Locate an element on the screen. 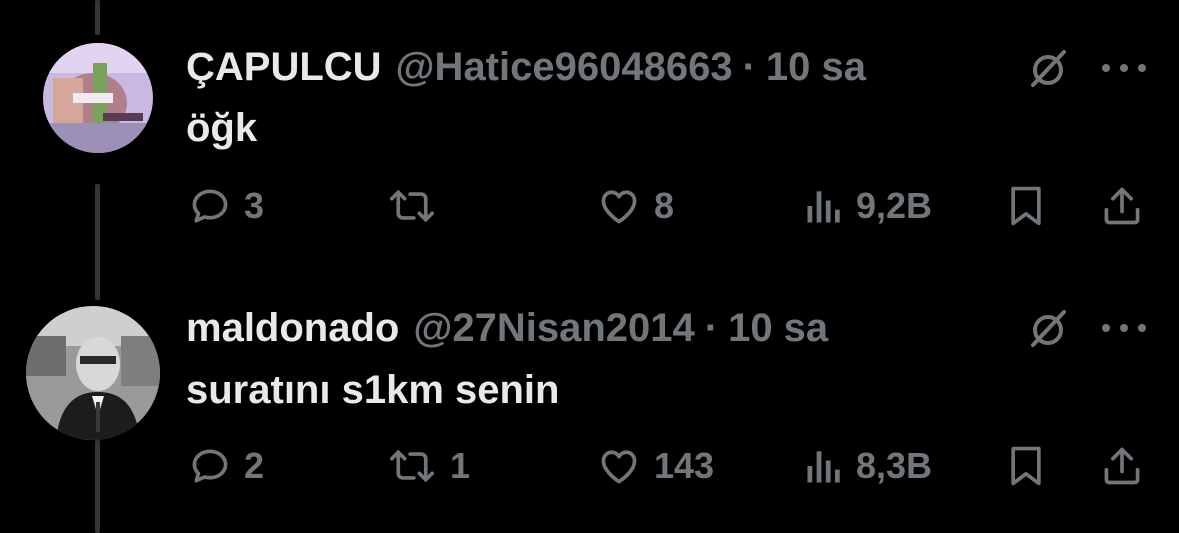 This screenshot has height=533, width=1179. display-name: maldonado is located at coordinates (292, 328).